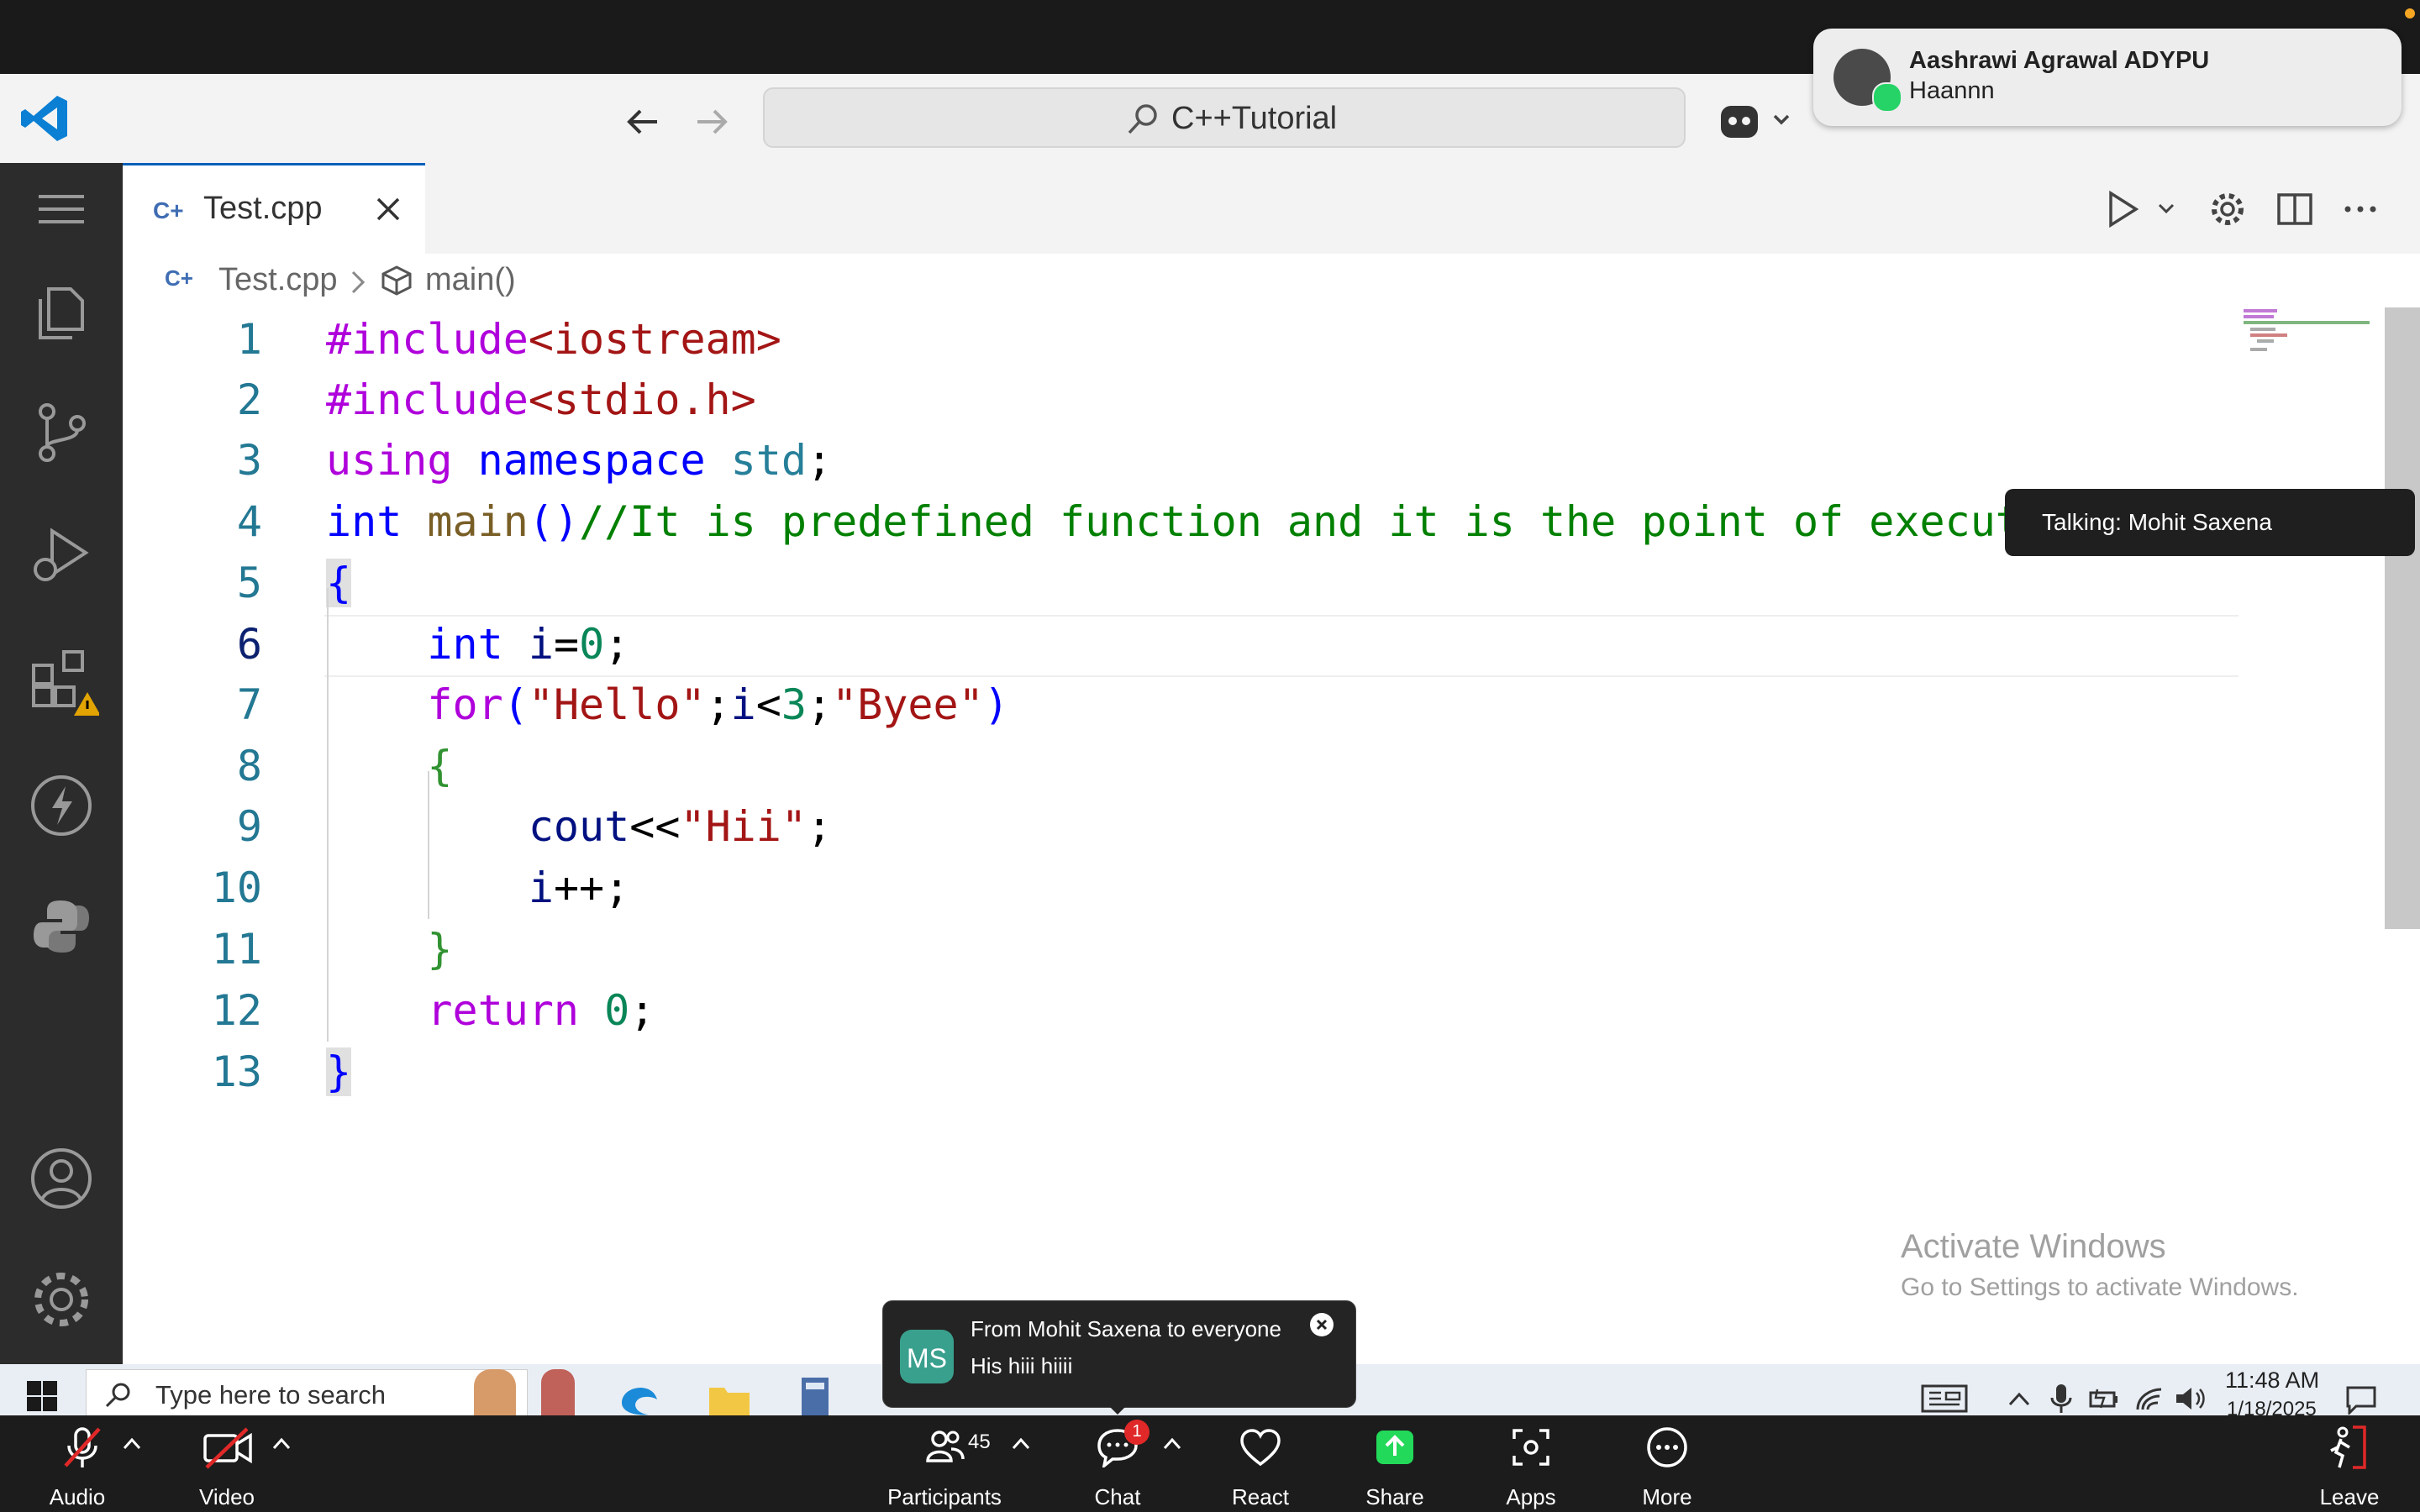  I want to click on search-icon, so click(118, 1395).